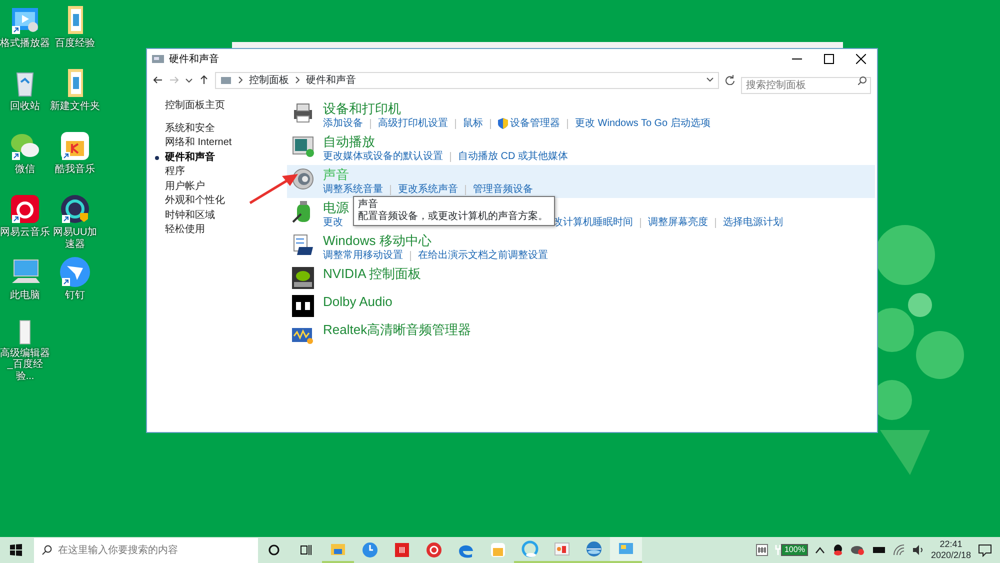 This screenshot has width=1000, height=563. I want to click on nav-item: 系统和安全, so click(226, 129).